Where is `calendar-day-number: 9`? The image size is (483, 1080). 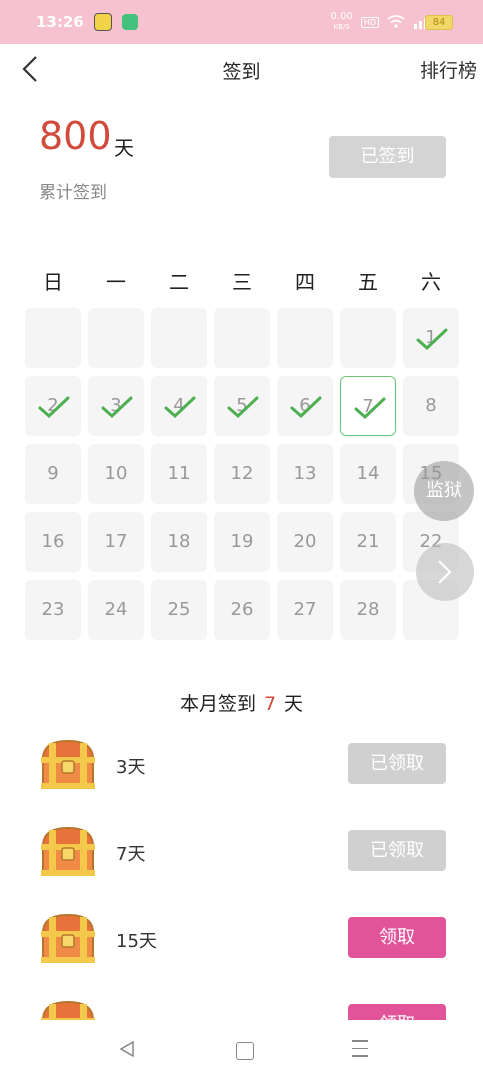 calendar-day-number: 9 is located at coordinates (53, 473).